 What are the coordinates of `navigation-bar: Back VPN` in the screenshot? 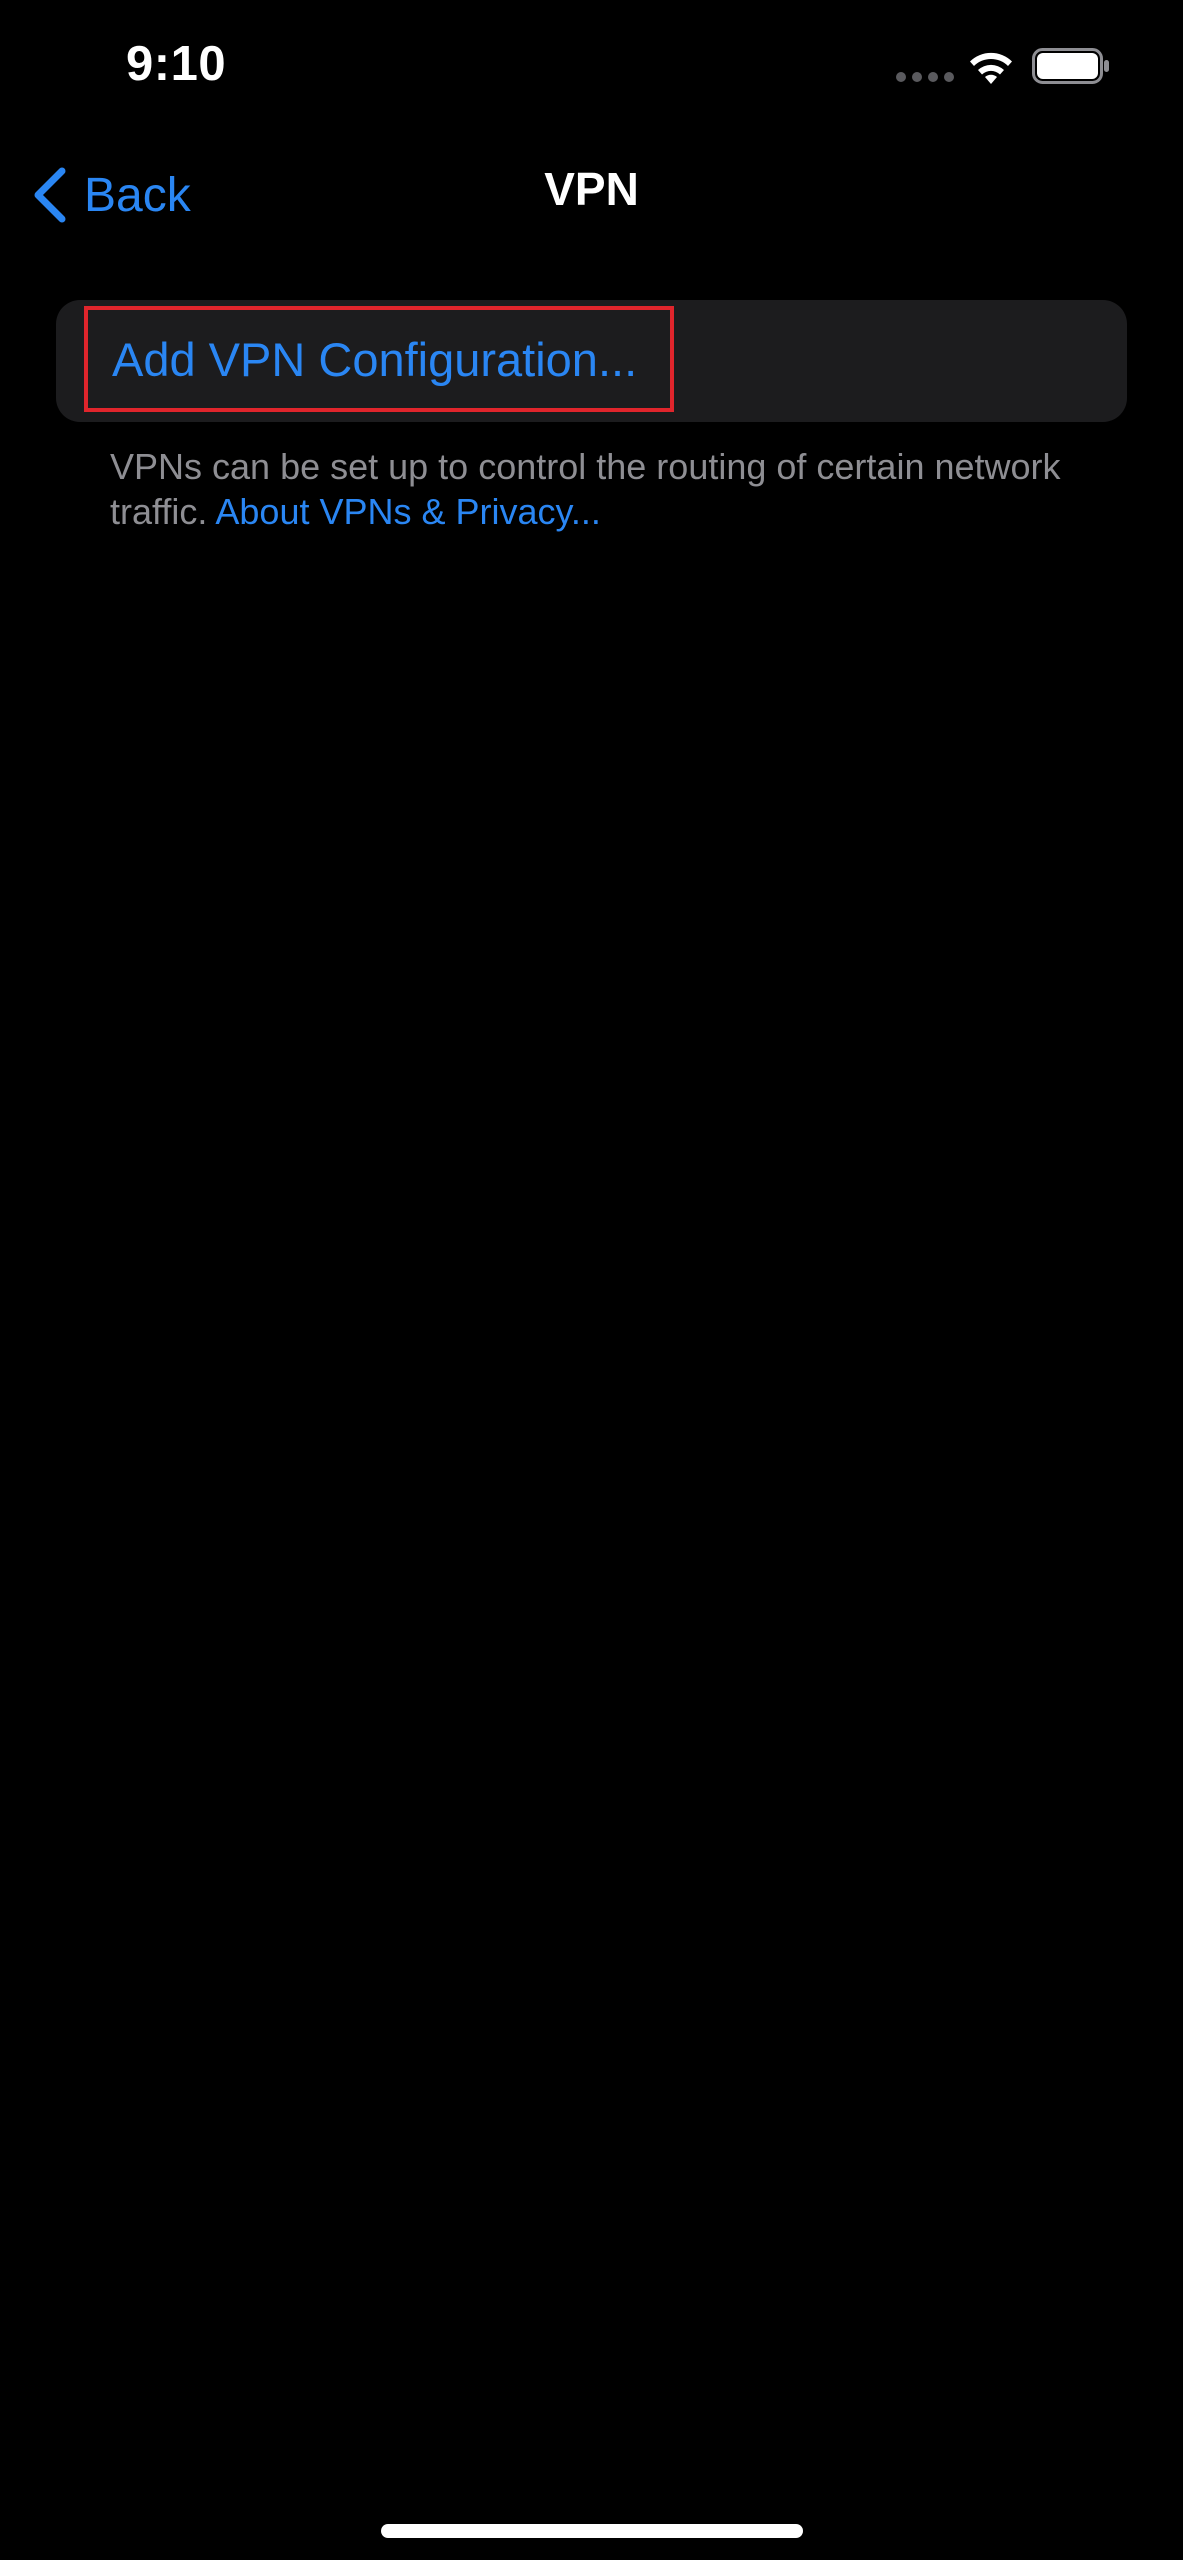 It's located at (591, 195).